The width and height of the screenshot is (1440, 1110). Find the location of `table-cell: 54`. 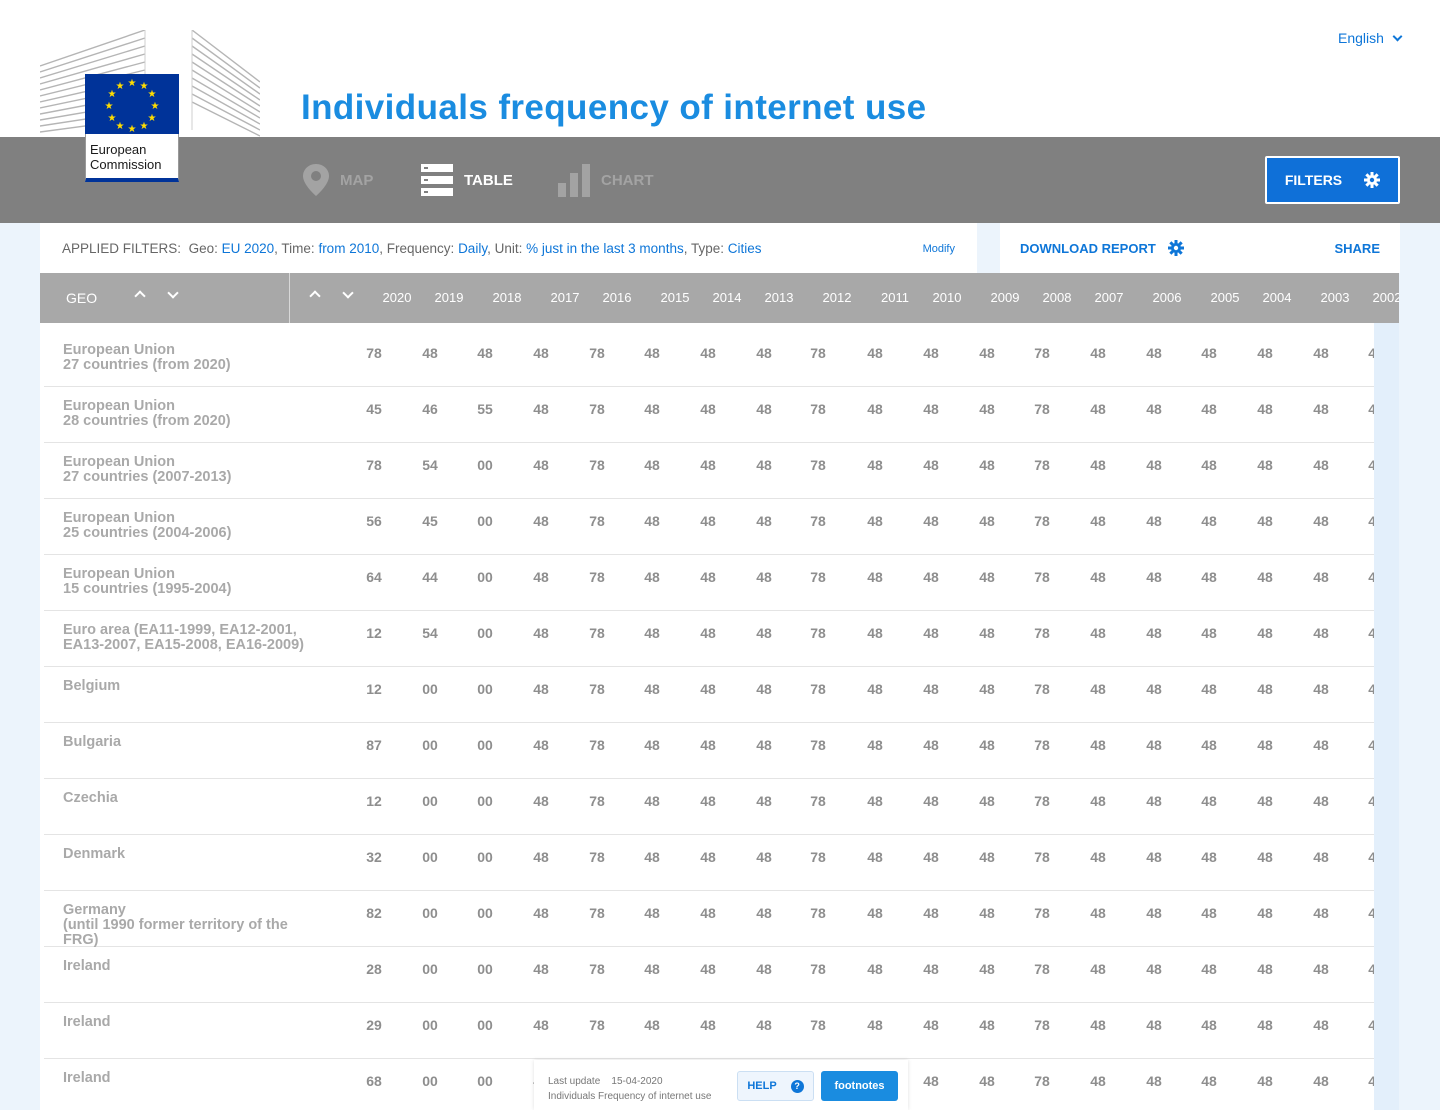

table-cell: 54 is located at coordinates (430, 633).